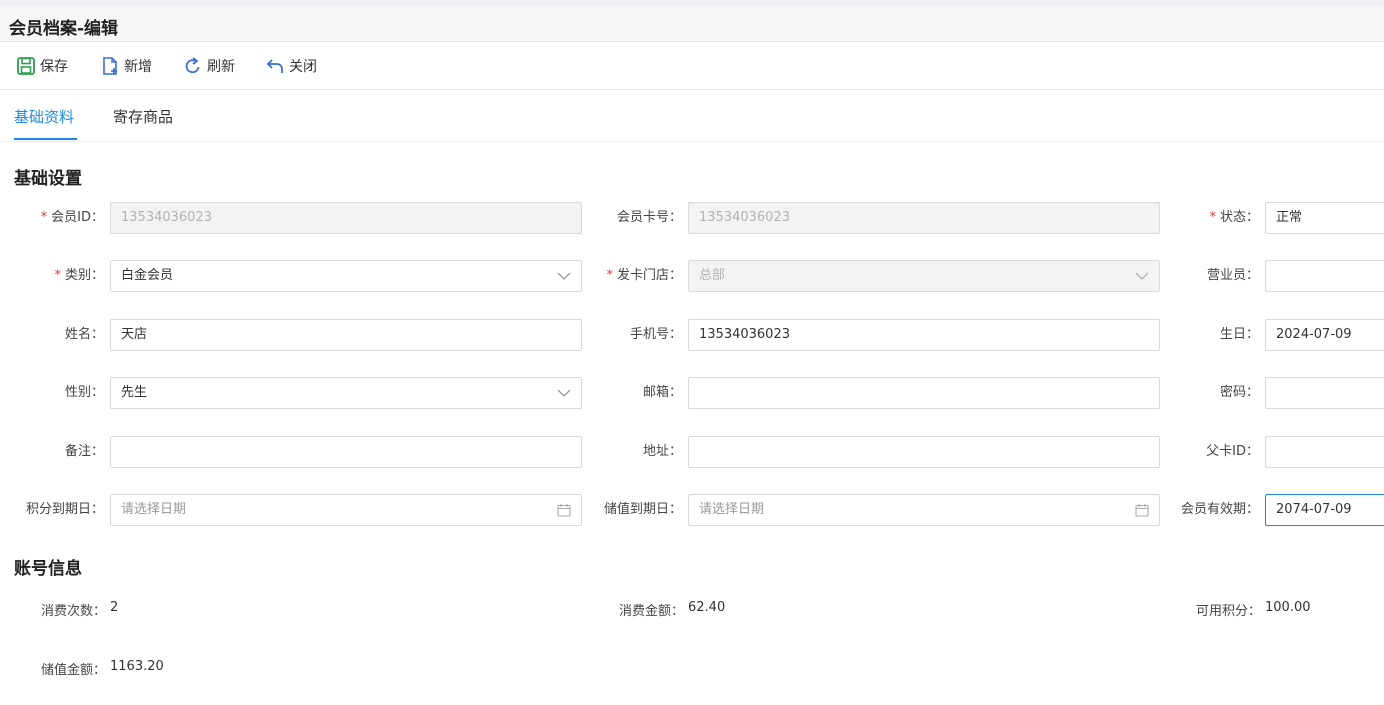 Image resolution: width=1384 pixels, height=705 pixels. I want to click on remark-input, so click(346, 452).